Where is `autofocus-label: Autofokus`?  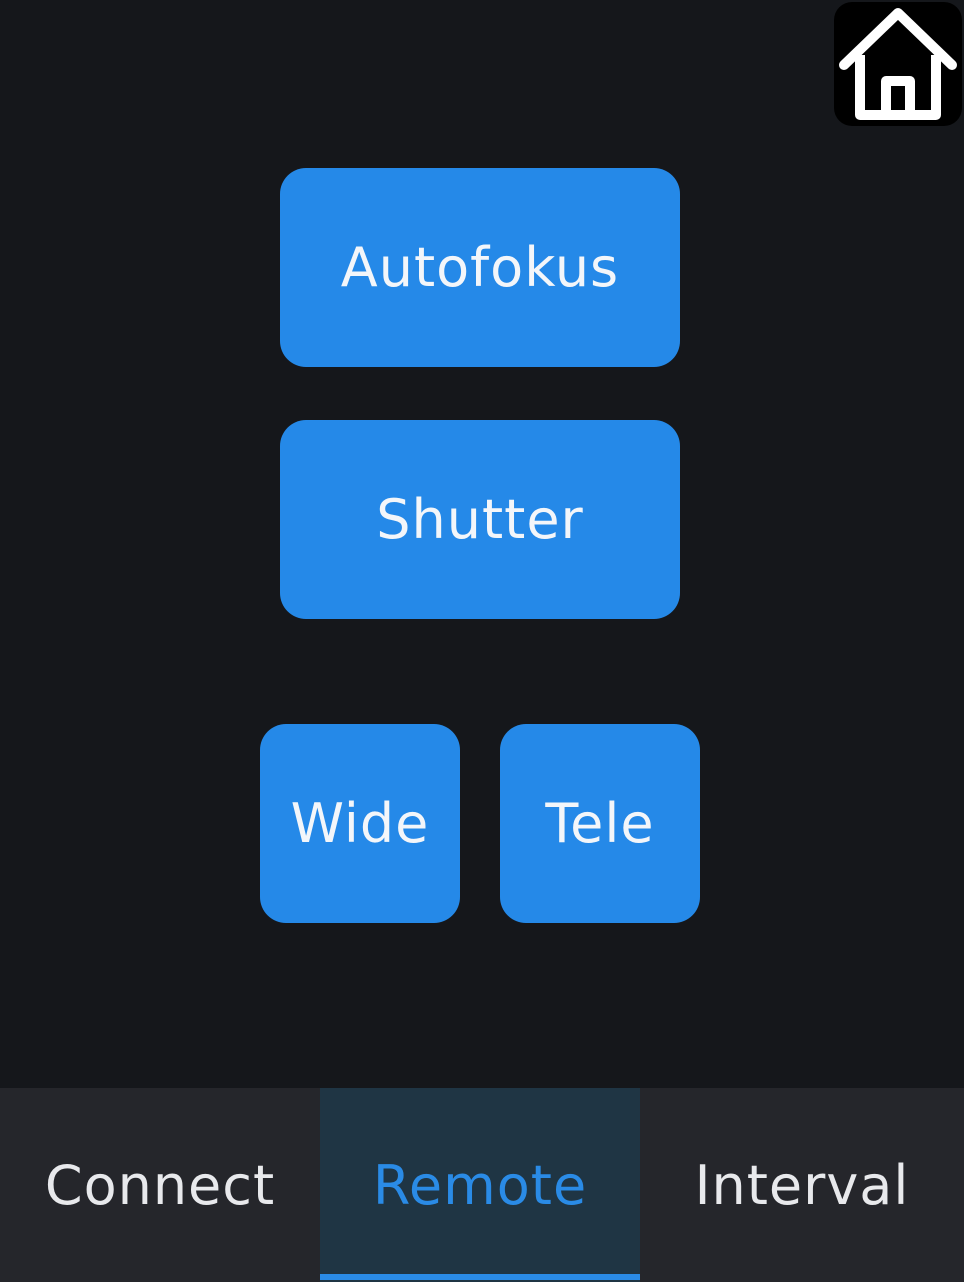 autofocus-label: Autofokus is located at coordinates (480, 267).